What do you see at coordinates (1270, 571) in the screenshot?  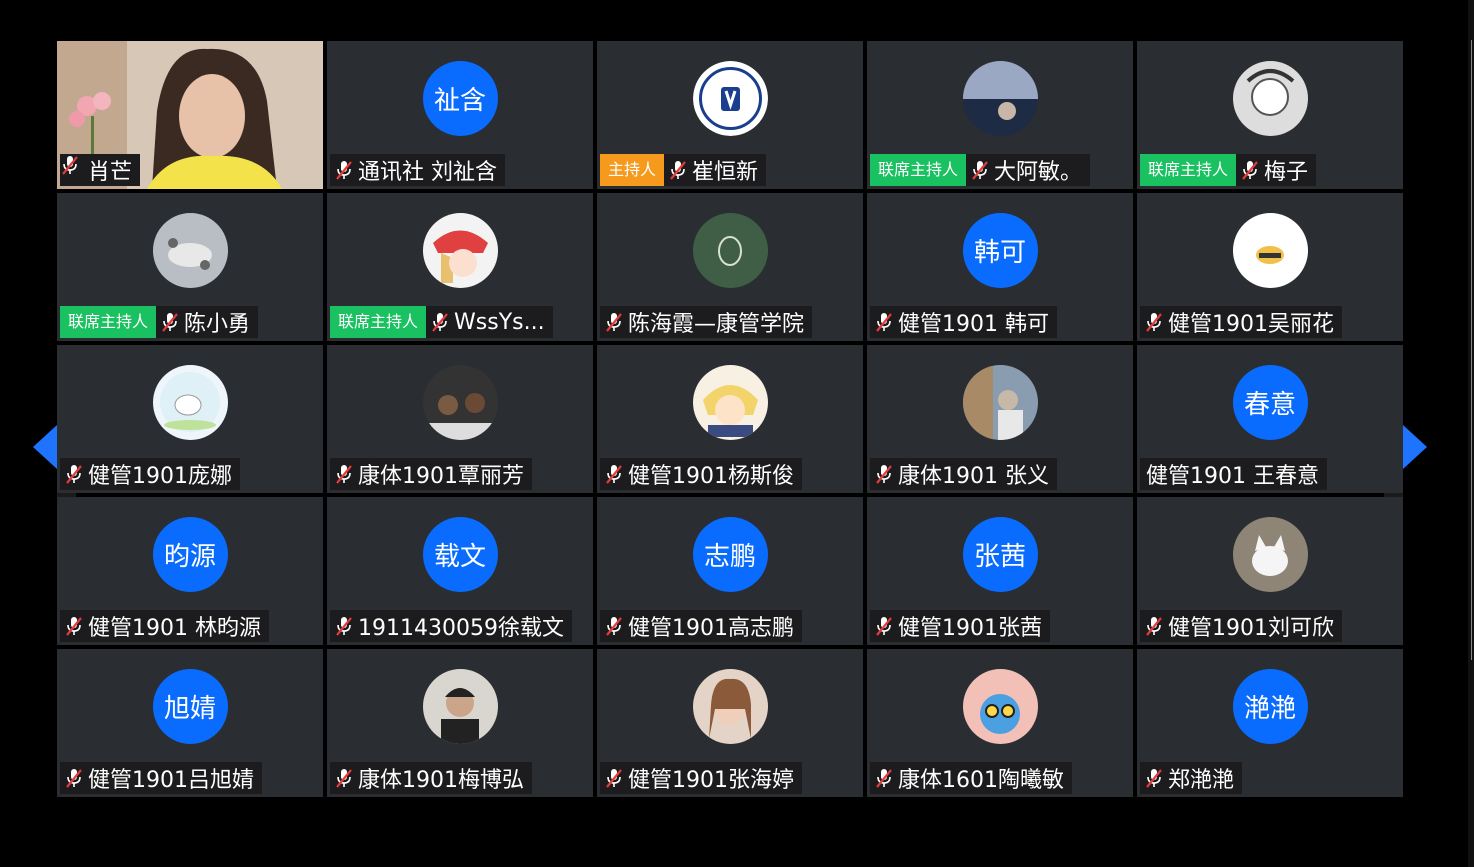 I see `participant-tile: 健管1901刘可欣` at bounding box center [1270, 571].